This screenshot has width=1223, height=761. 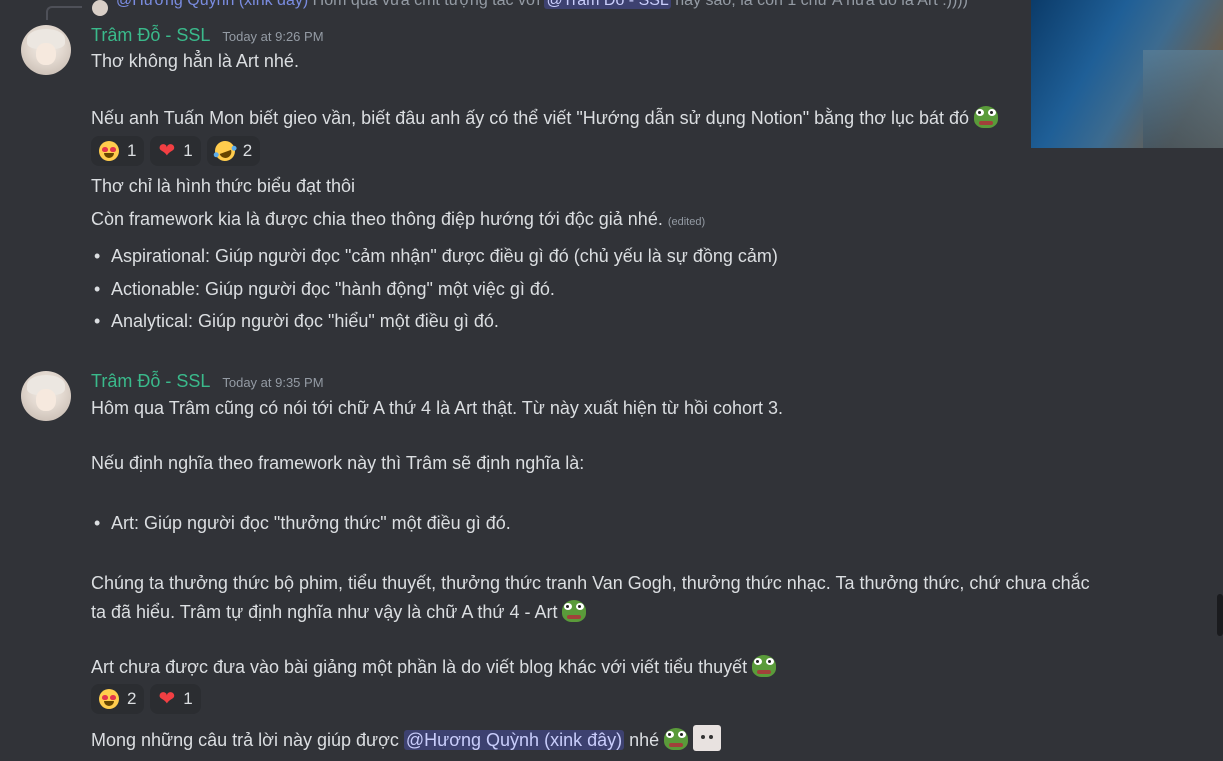 I want to click on cat-emoji-icon, so click(x=707, y=738).